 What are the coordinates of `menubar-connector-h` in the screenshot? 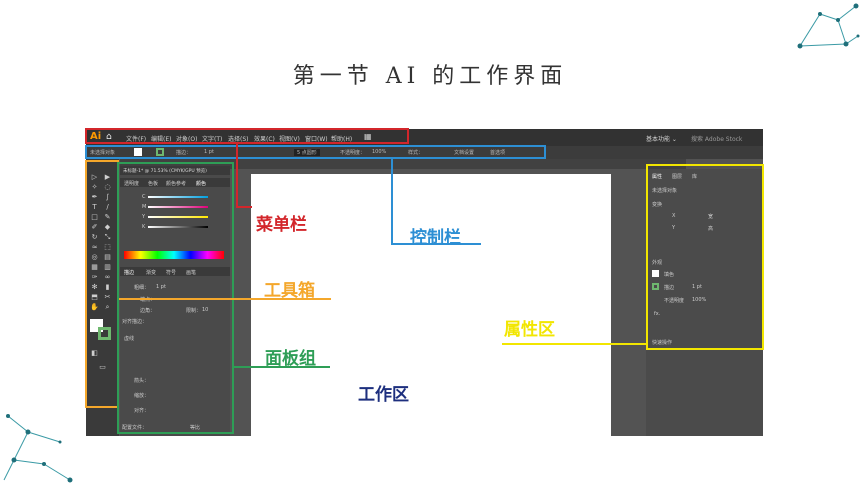 It's located at (244, 207).